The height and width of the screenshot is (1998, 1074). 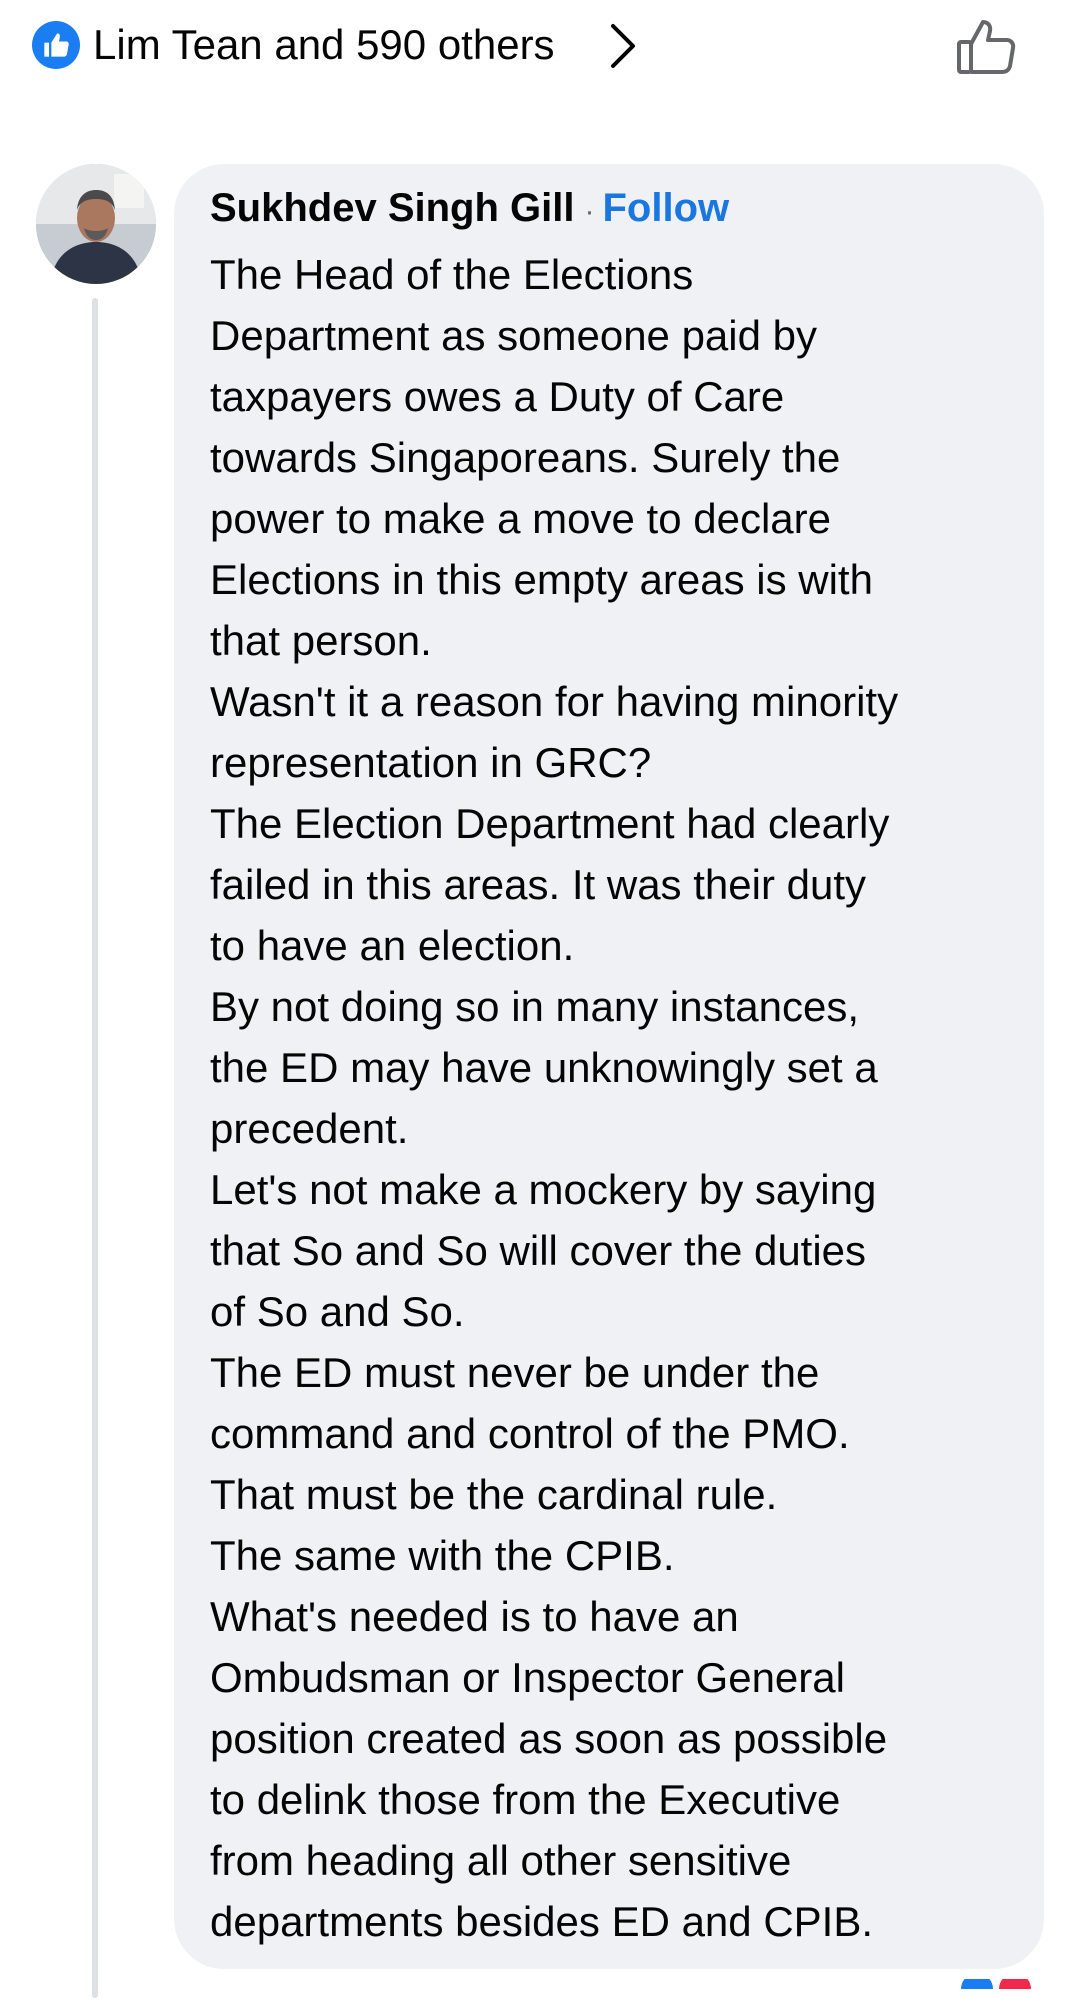 I want to click on follow-button: Follow, so click(x=666, y=208).